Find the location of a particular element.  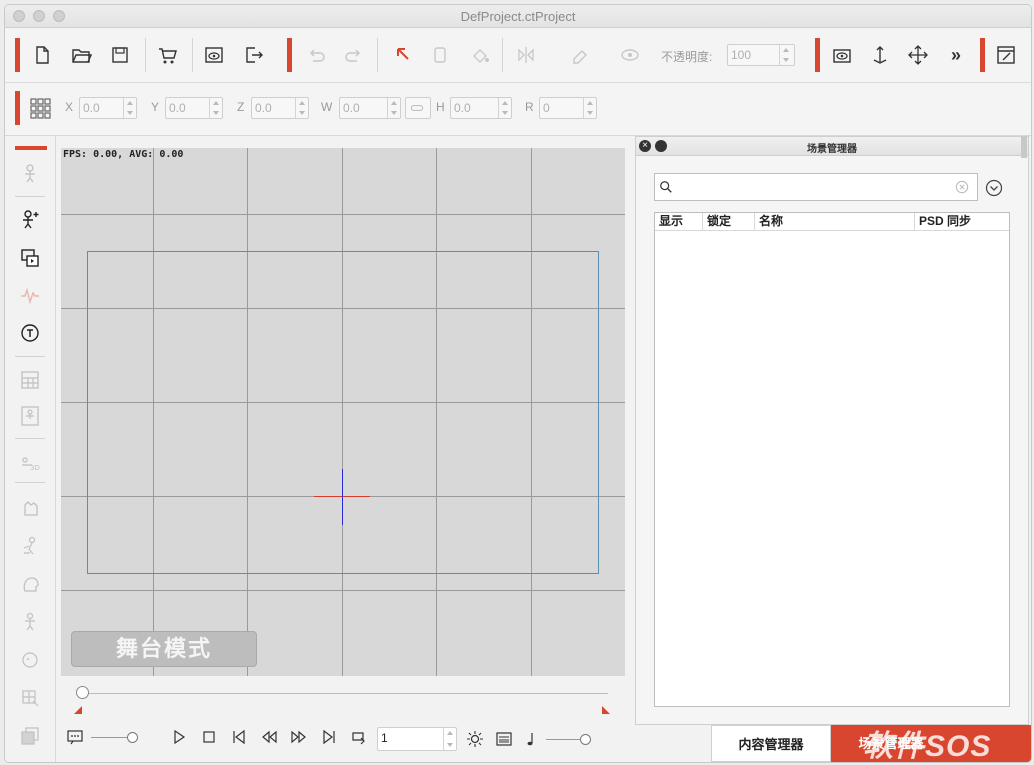

z-stepper is located at coordinates (301, 108).